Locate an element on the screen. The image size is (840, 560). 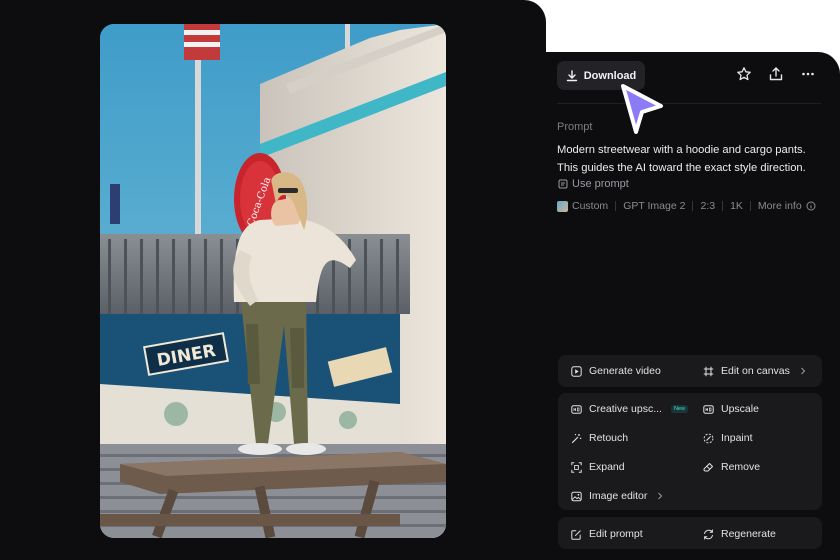
wand-icon is located at coordinates (576, 438).